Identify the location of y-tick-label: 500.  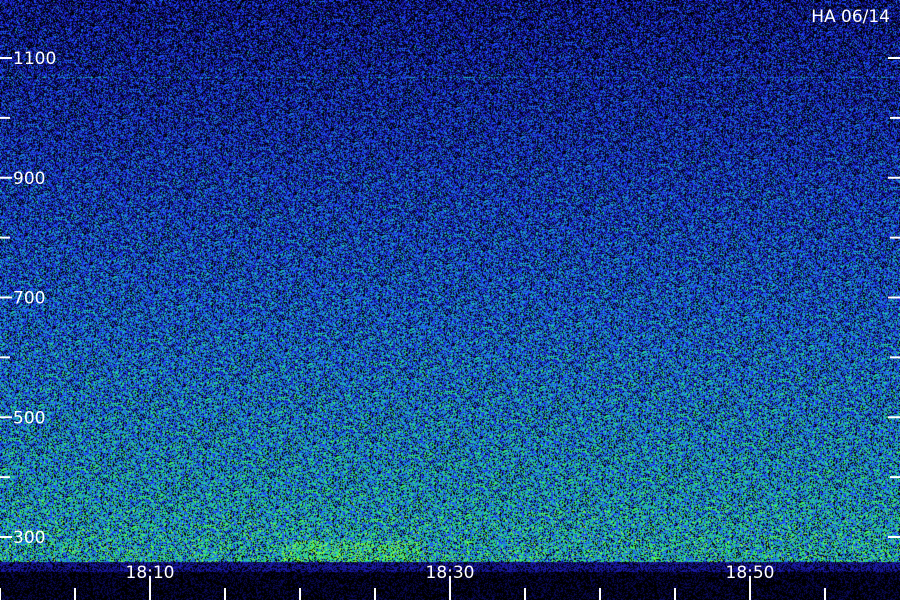
(29, 418).